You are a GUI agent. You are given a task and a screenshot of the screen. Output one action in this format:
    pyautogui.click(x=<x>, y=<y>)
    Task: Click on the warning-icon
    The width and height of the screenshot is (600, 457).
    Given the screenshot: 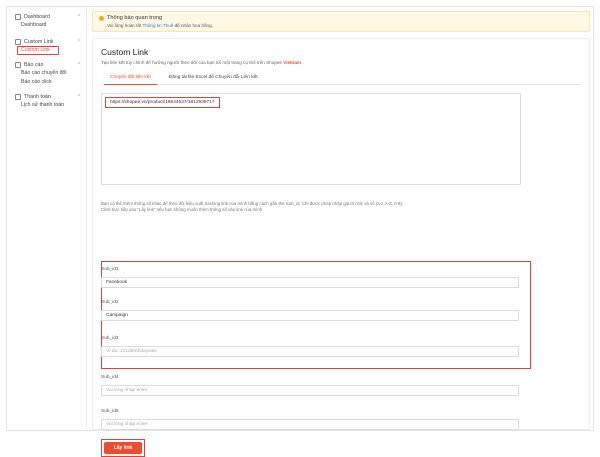 What is the action you would take?
    pyautogui.click(x=101, y=18)
    